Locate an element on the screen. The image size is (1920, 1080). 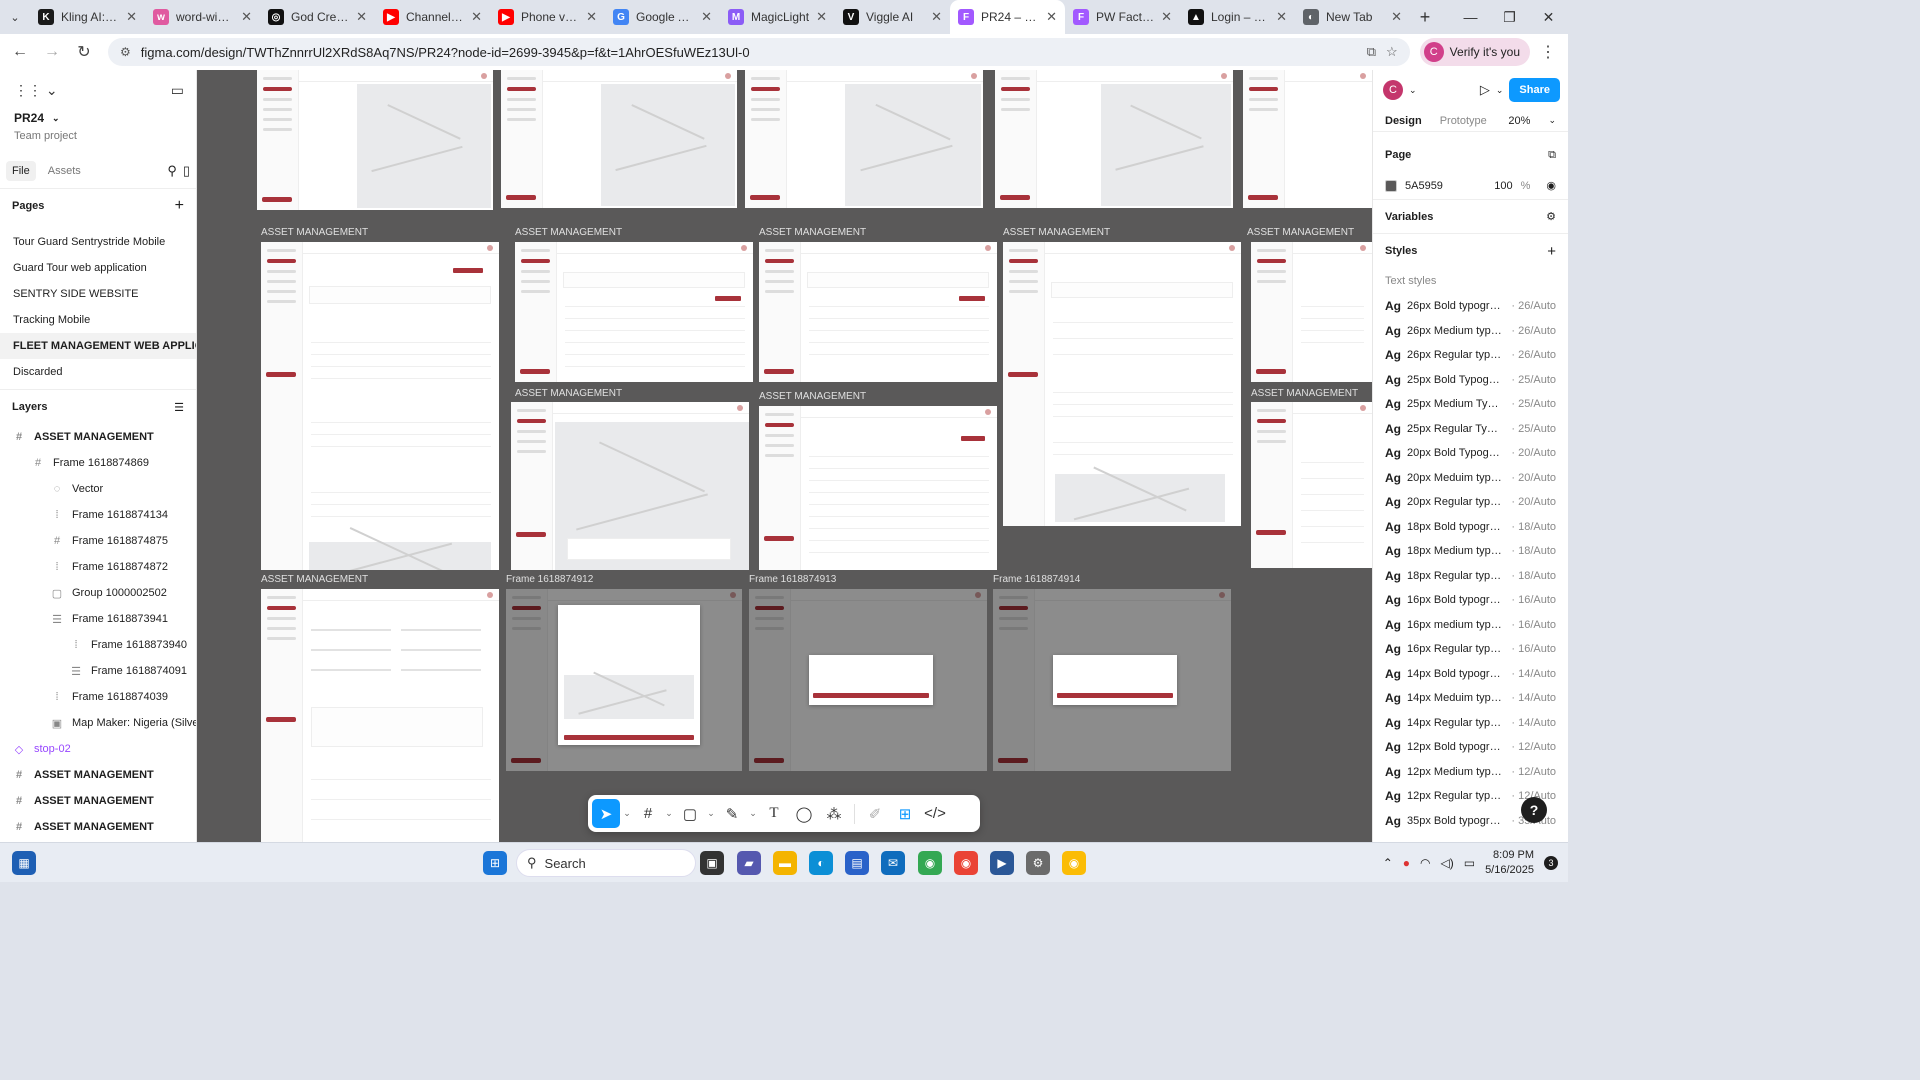
frame-asset-list-right is located at coordinates (1311, 485).